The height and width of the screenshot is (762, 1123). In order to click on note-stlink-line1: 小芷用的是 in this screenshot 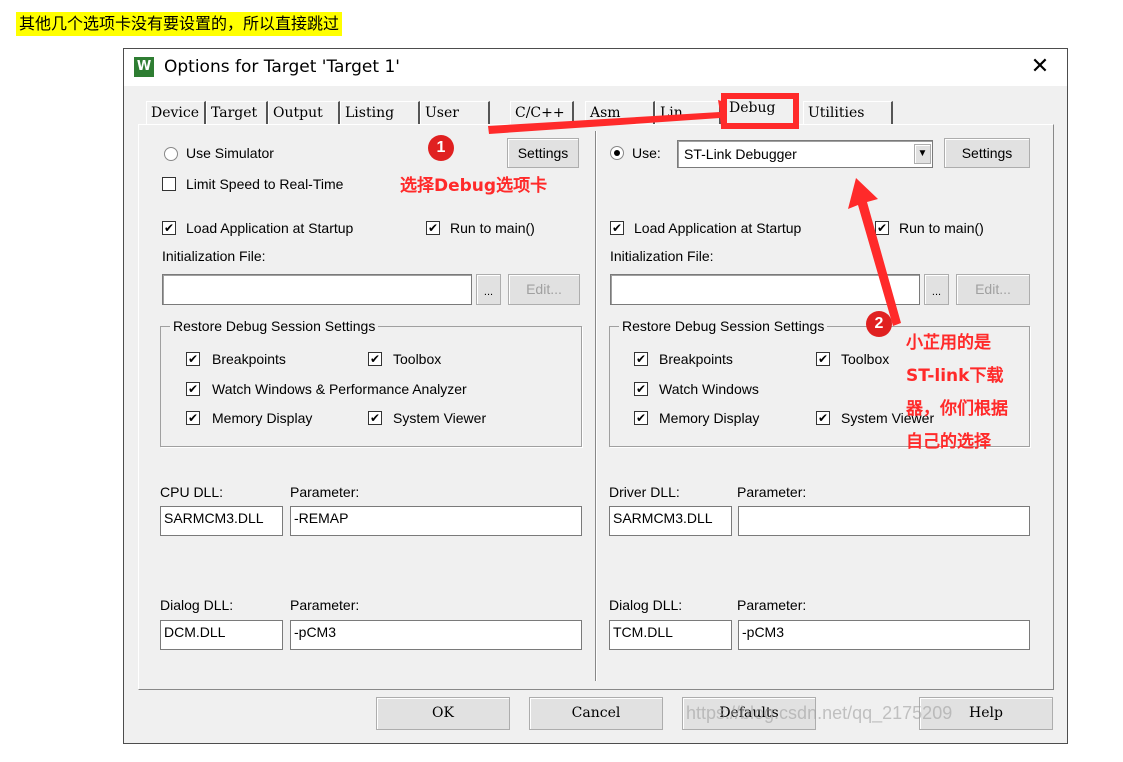, I will do `click(948, 343)`.